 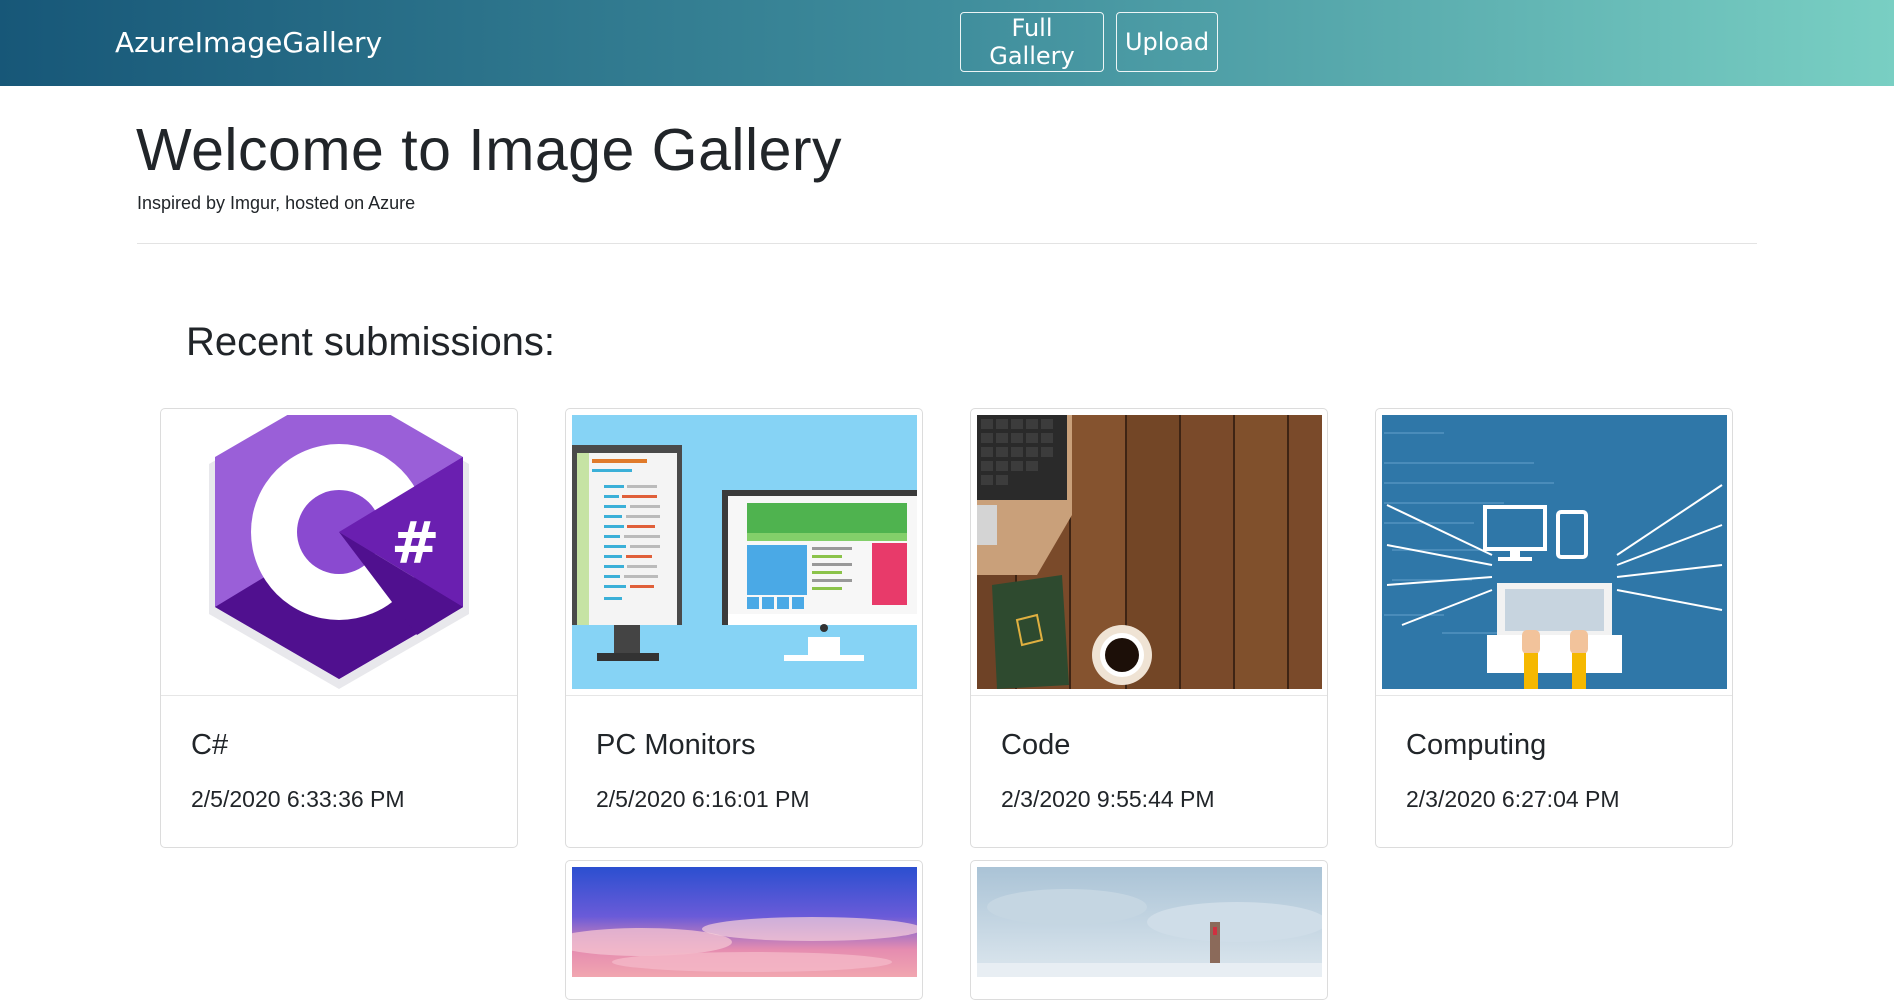 I want to click on card-image-sunset, so click(x=744, y=922).